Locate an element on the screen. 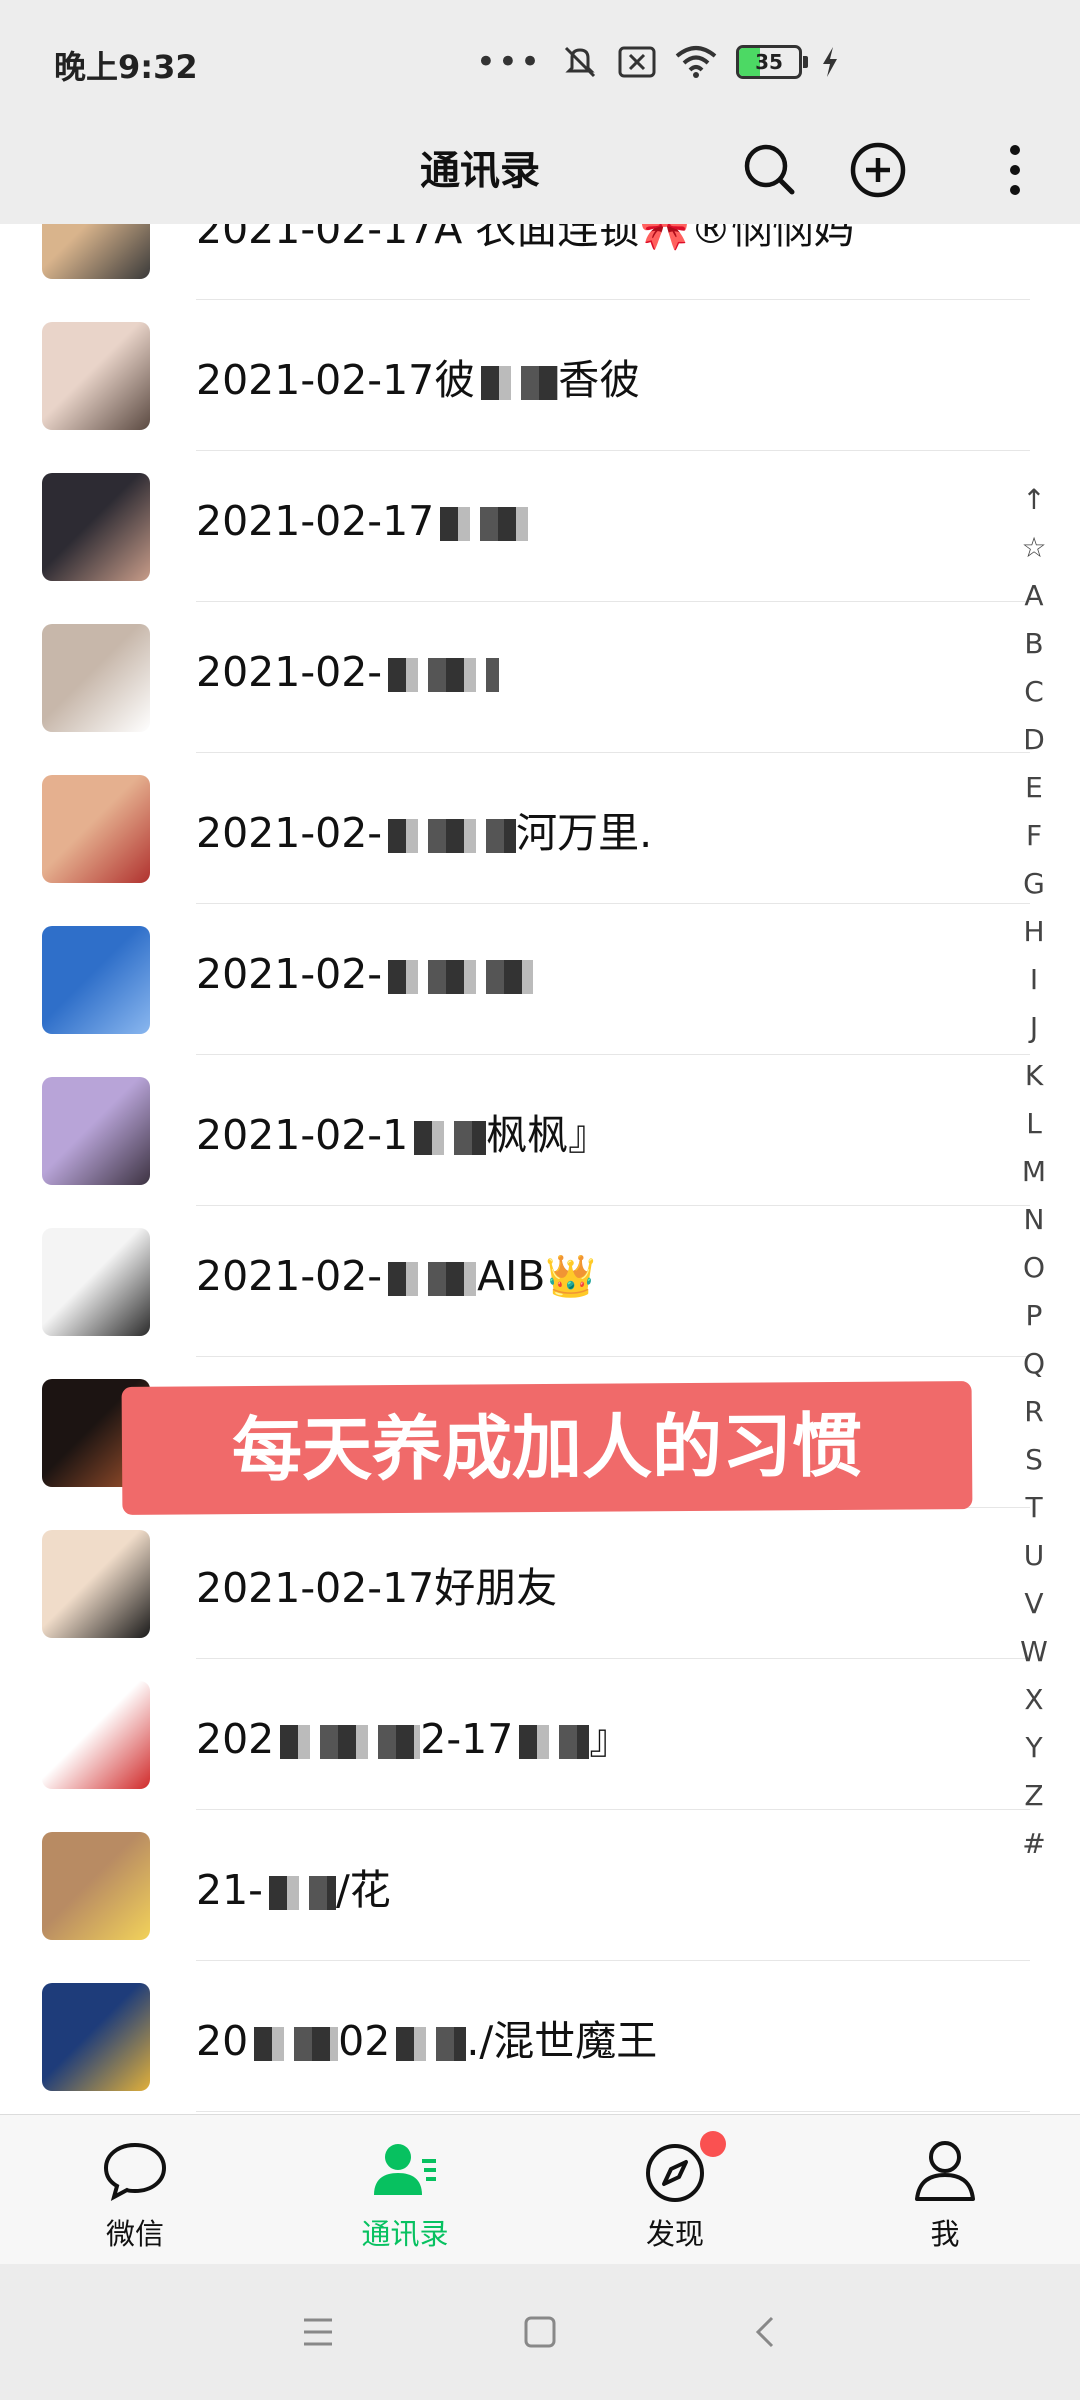  contact-name-suffix: 香彼 is located at coordinates (599, 380).